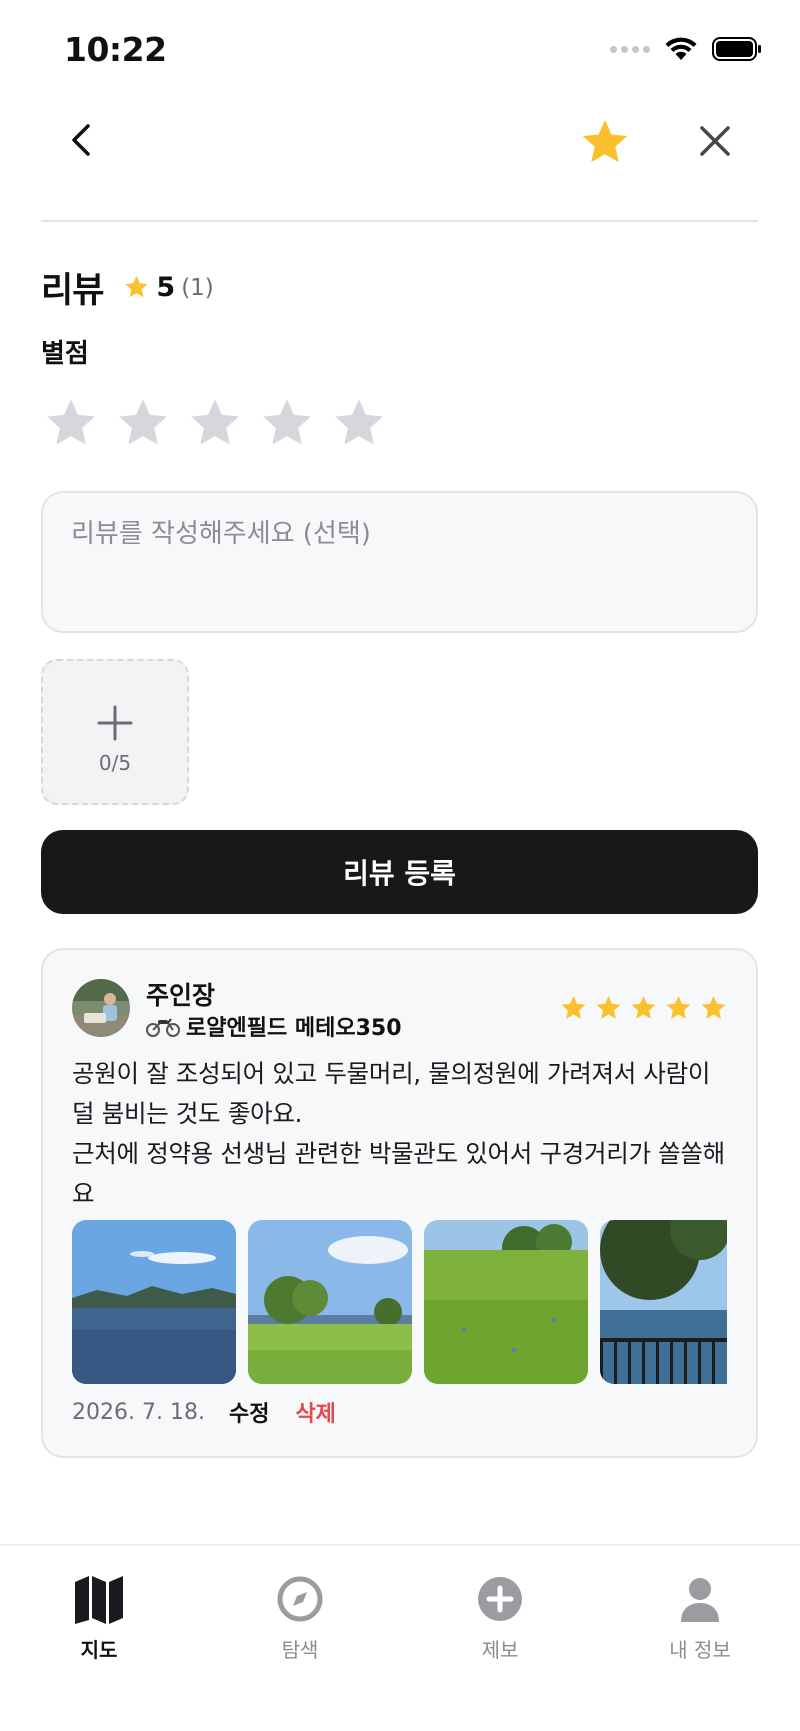 The width and height of the screenshot is (800, 1731). What do you see at coordinates (115, 723) in the screenshot?
I see `plus-icon` at bounding box center [115, 723].